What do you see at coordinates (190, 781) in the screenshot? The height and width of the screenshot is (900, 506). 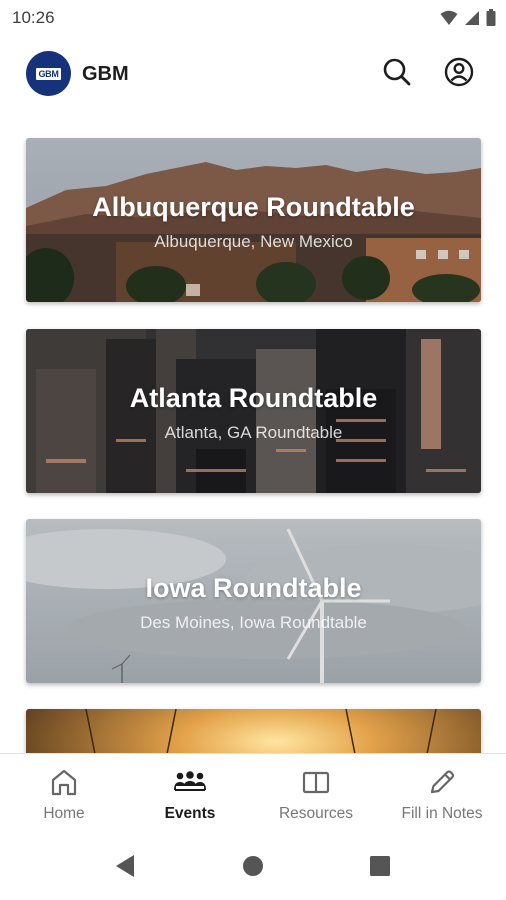 I see `people-group-icon` at bounding box center [190, 781].